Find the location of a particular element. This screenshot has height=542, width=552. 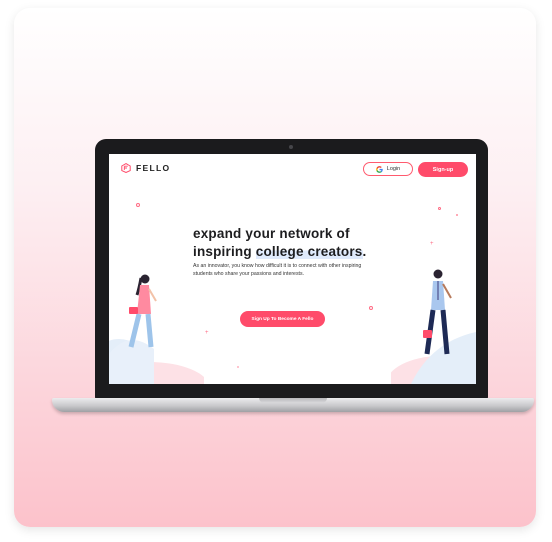

hero-title-line1: expand your network of is located at coordinates (271, 233).